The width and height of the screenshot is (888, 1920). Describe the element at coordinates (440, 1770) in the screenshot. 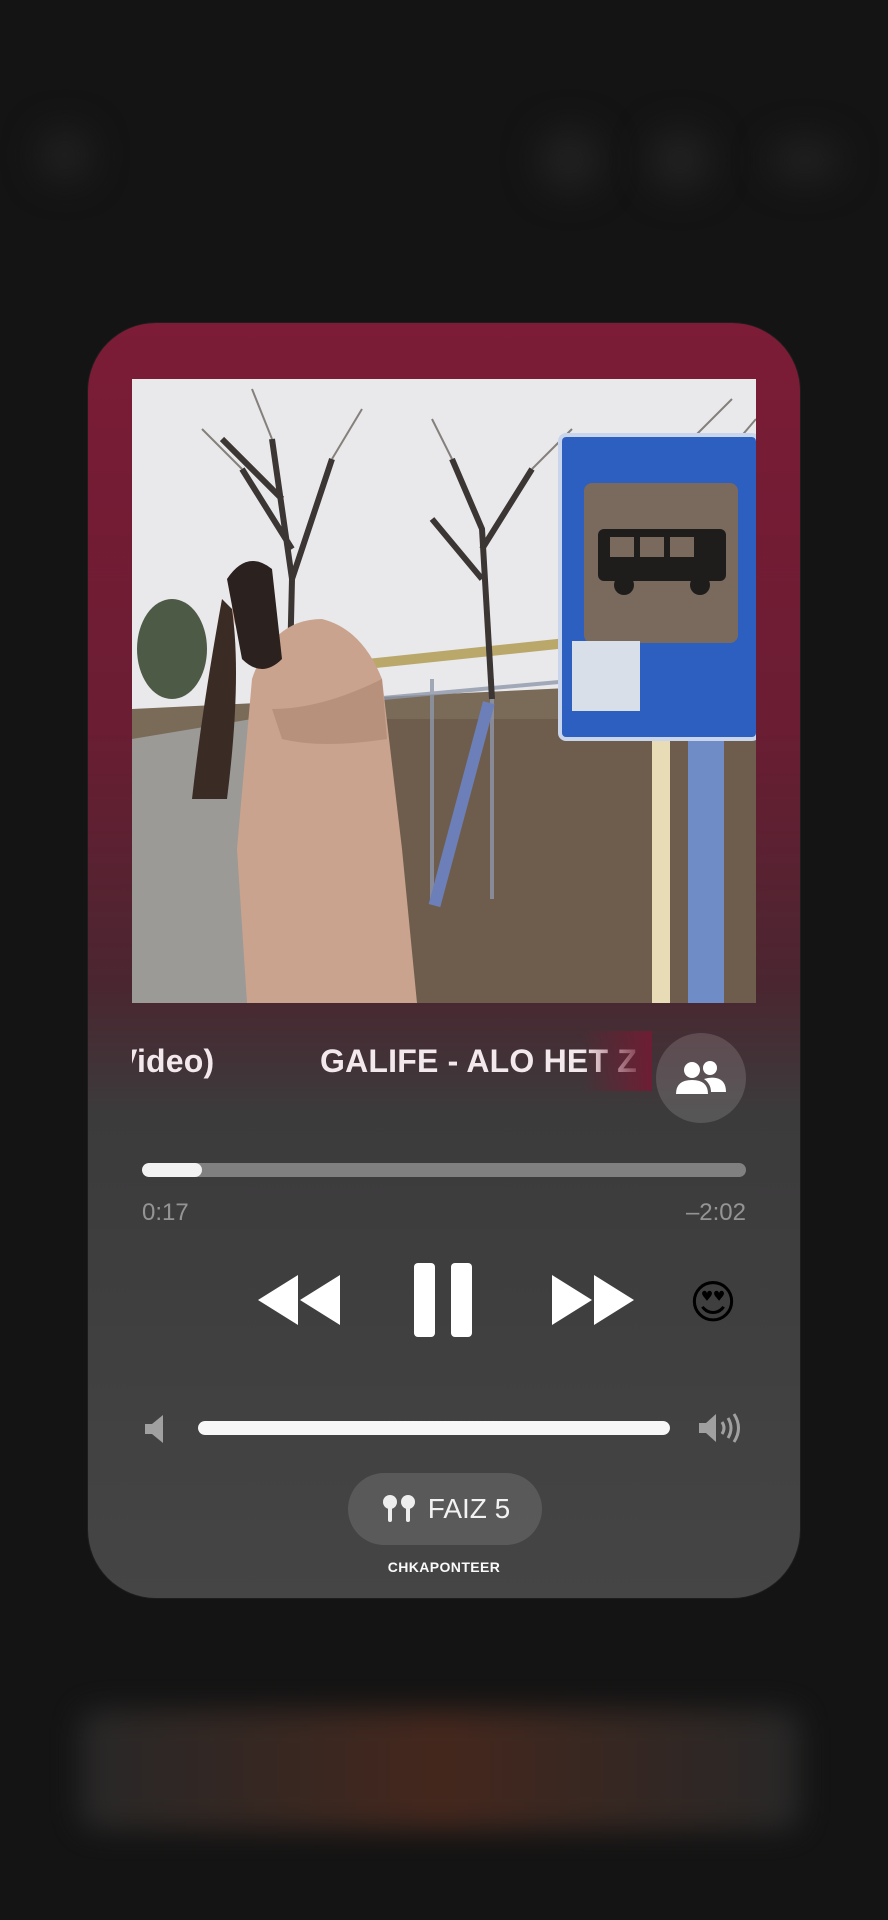

I see `background-blur-strip` at that location.